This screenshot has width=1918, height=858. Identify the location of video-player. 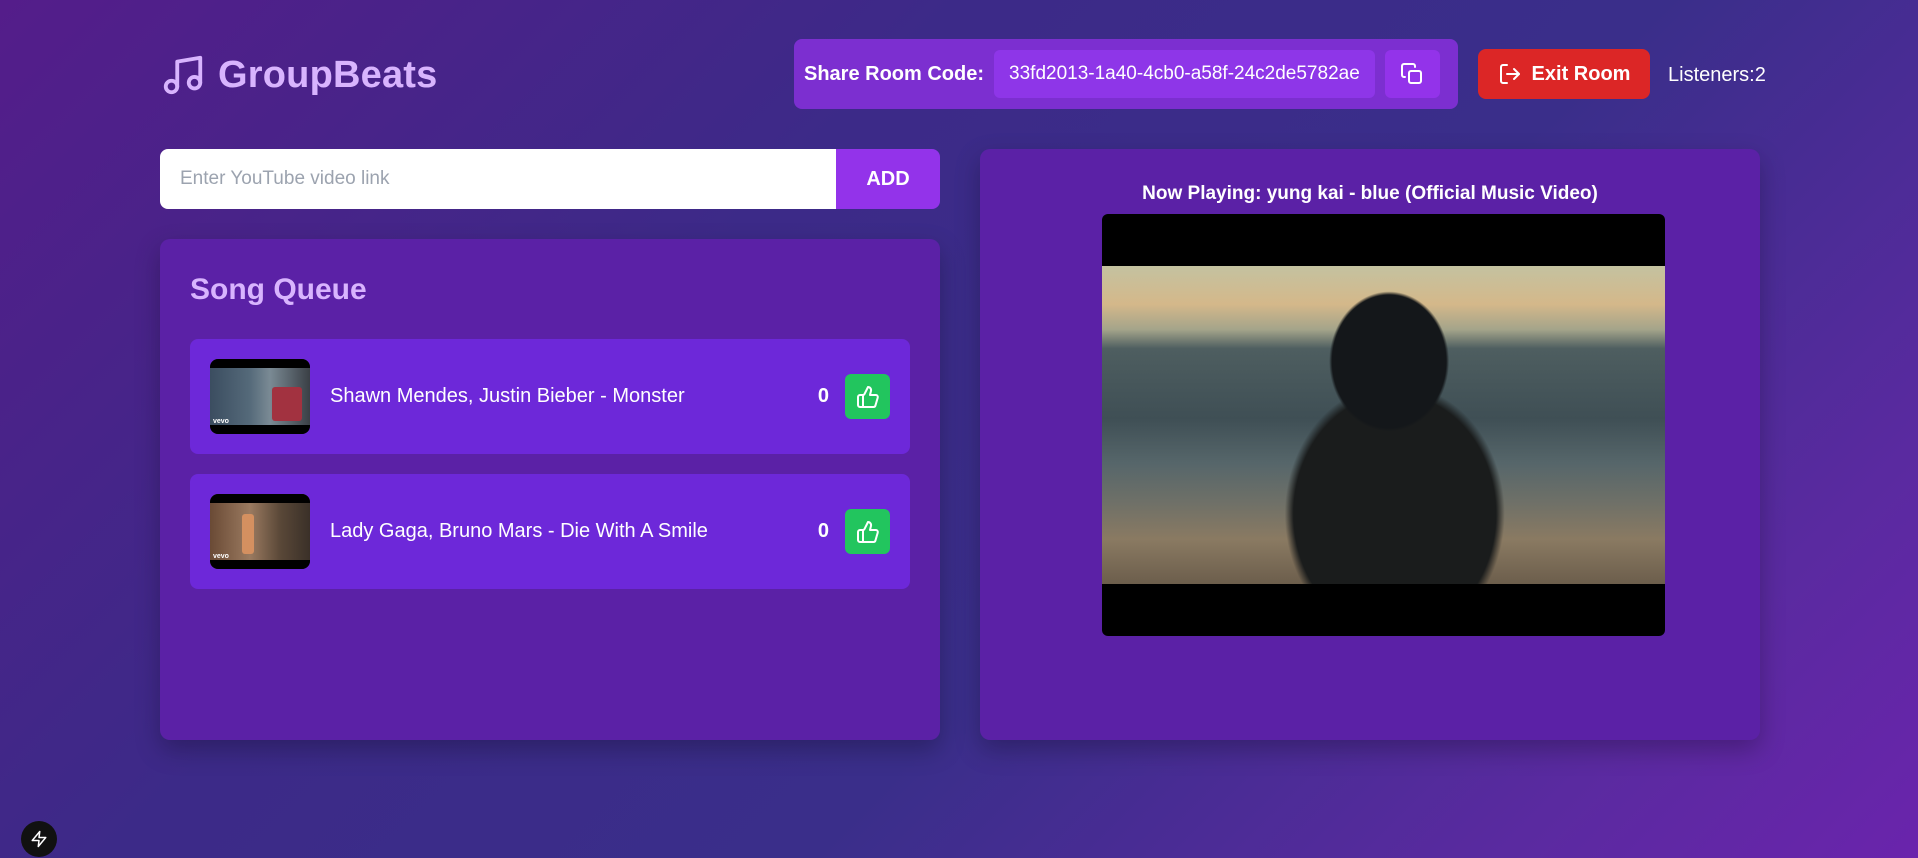
(1383, 425).